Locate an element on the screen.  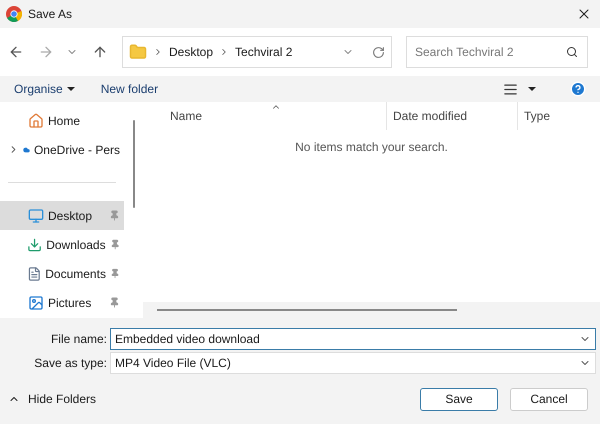
hide-folders-button: Hide Folders is located at coordinates (52, 399).